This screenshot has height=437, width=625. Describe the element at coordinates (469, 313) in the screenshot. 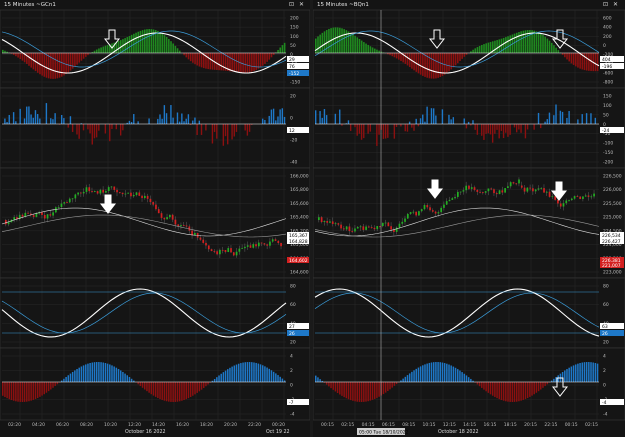

I see `panel-osc3` at that location.